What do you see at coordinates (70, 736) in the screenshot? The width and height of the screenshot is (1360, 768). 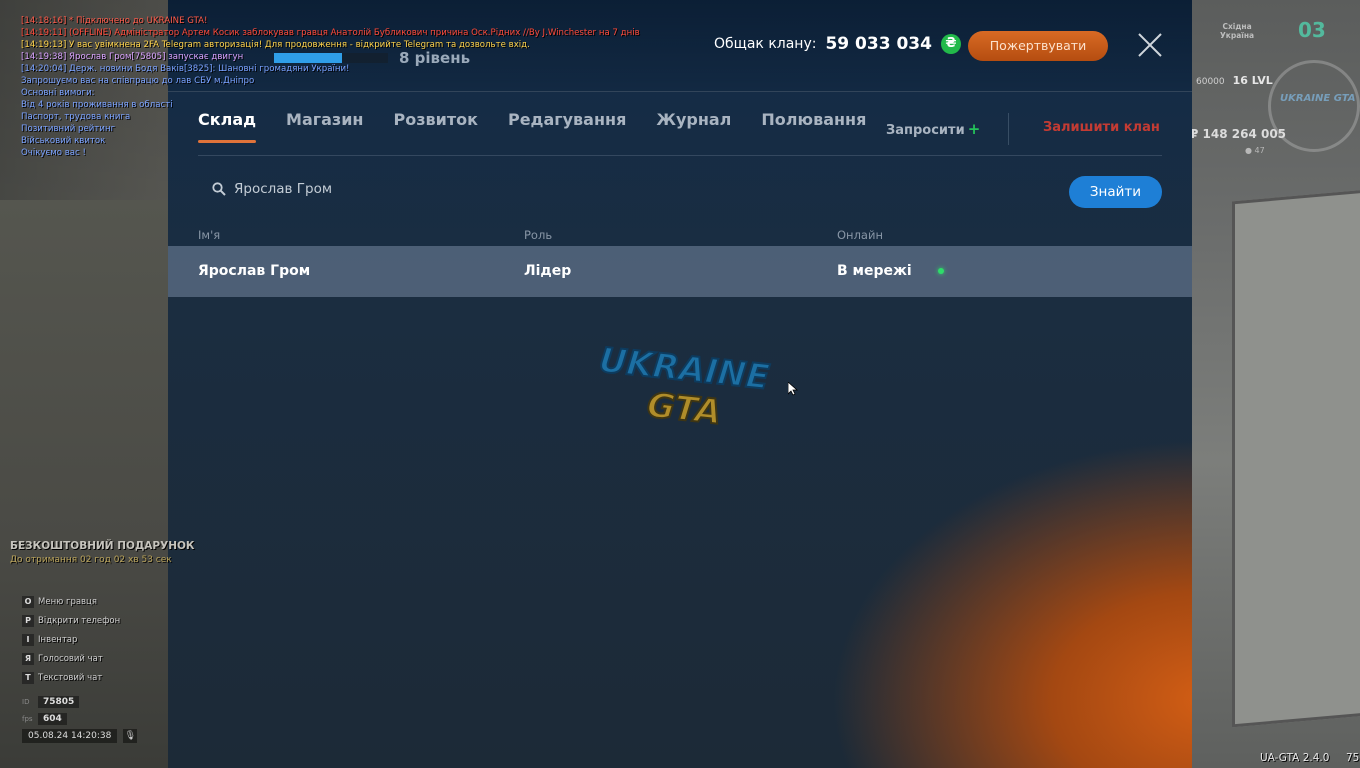 I see `datetime-value: 05.08.24 14:20:38` at bounding box center [70, 736].